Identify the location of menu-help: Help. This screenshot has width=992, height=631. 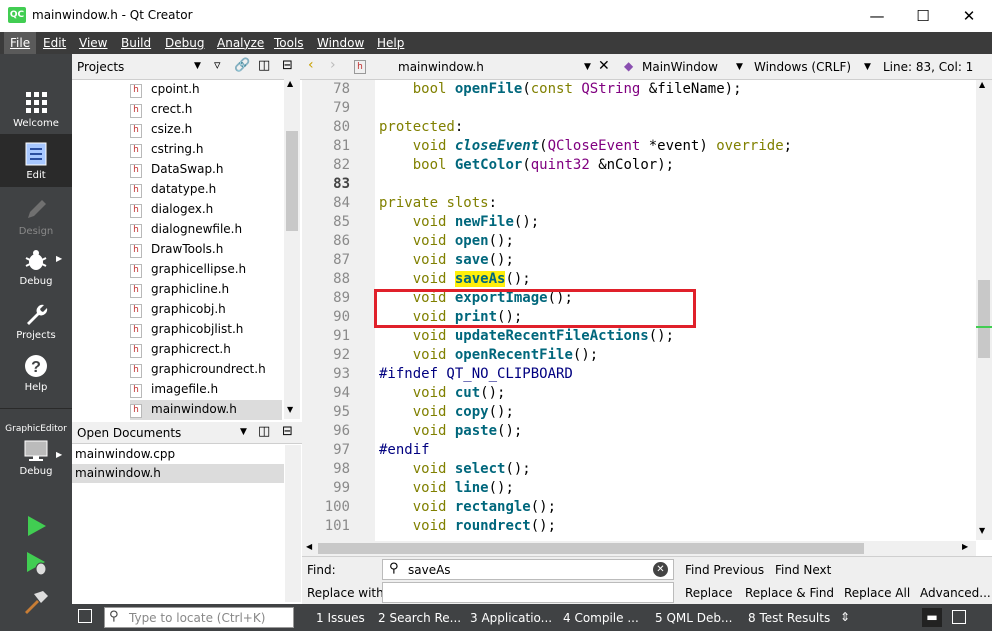
(390, 43).